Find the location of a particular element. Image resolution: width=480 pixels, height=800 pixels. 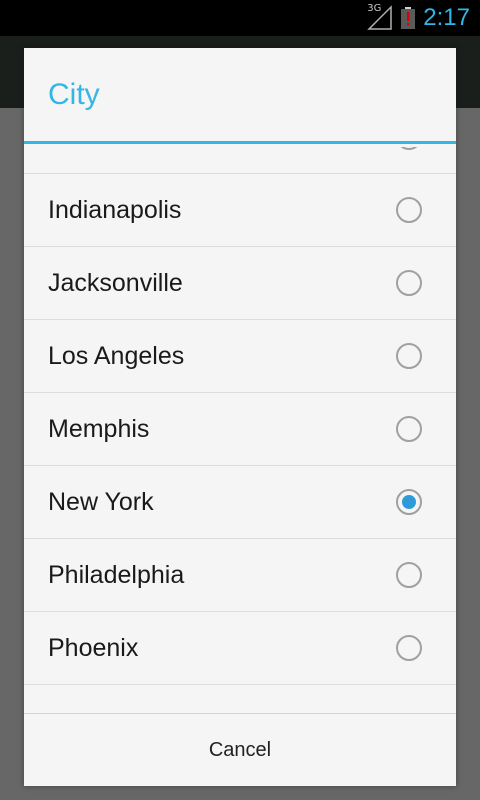

city-label: Phoenix is located at coordinates (93, 647).